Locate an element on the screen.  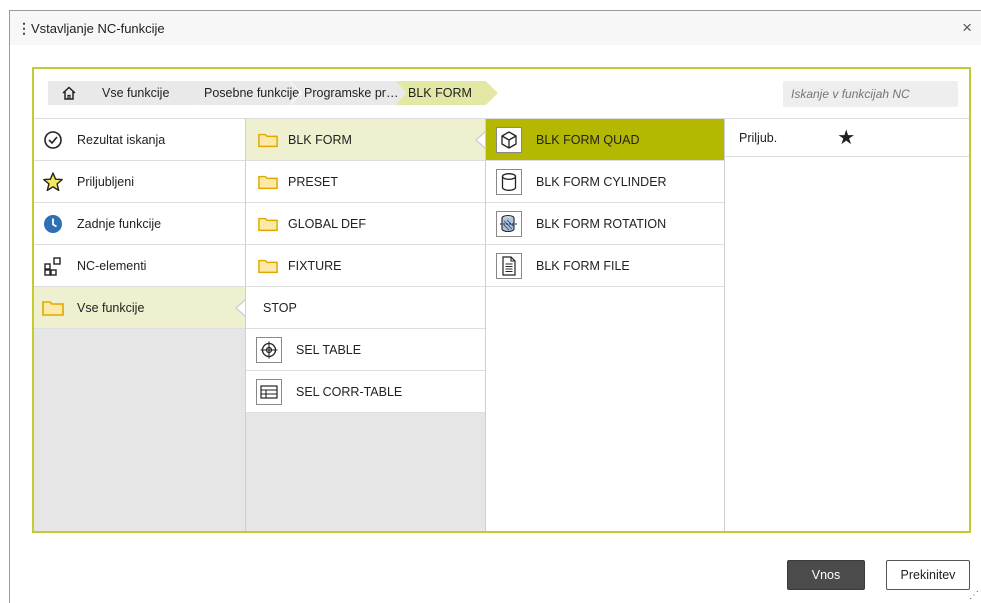
function-item-blk-form-cylinder: BLK FORM CYLINDER is located at coordinates (605, 182).